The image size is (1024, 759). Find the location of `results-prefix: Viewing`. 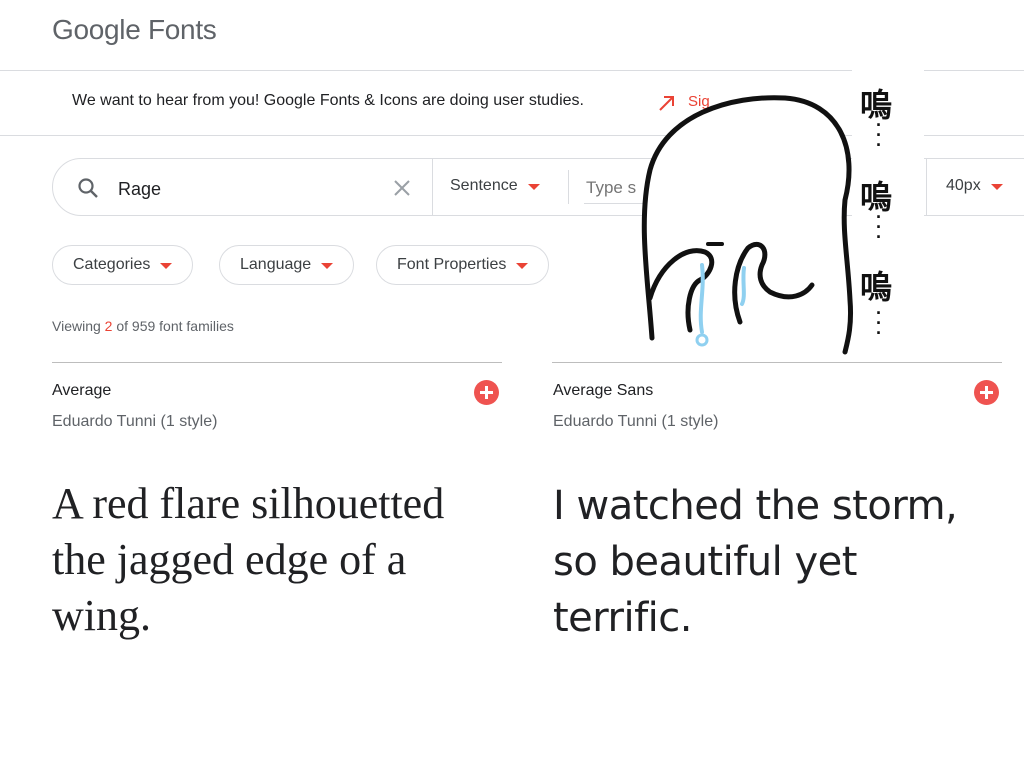

results-prefix: Viewing is located at coordinates (78, 326).